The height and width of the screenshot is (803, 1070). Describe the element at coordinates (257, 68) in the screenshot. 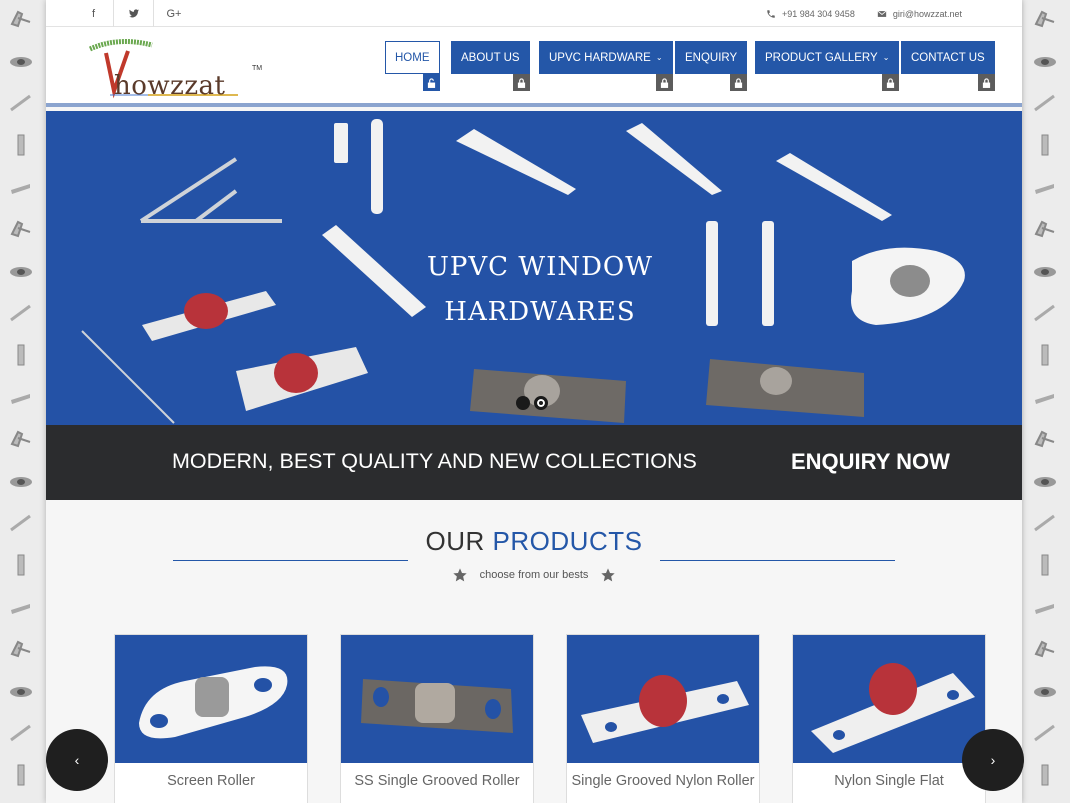

I see `logo-tm: TM` at that location.